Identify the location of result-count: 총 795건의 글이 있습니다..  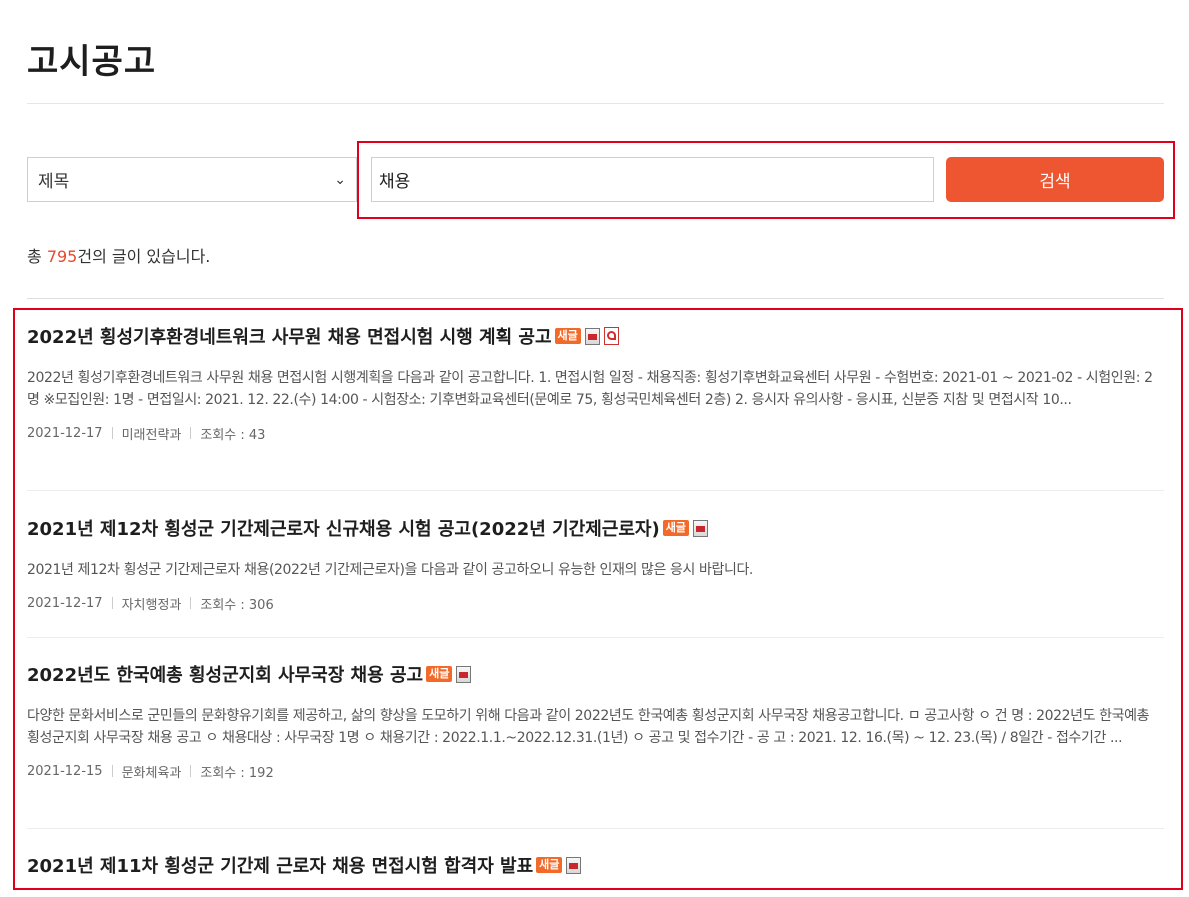
(118, 255).